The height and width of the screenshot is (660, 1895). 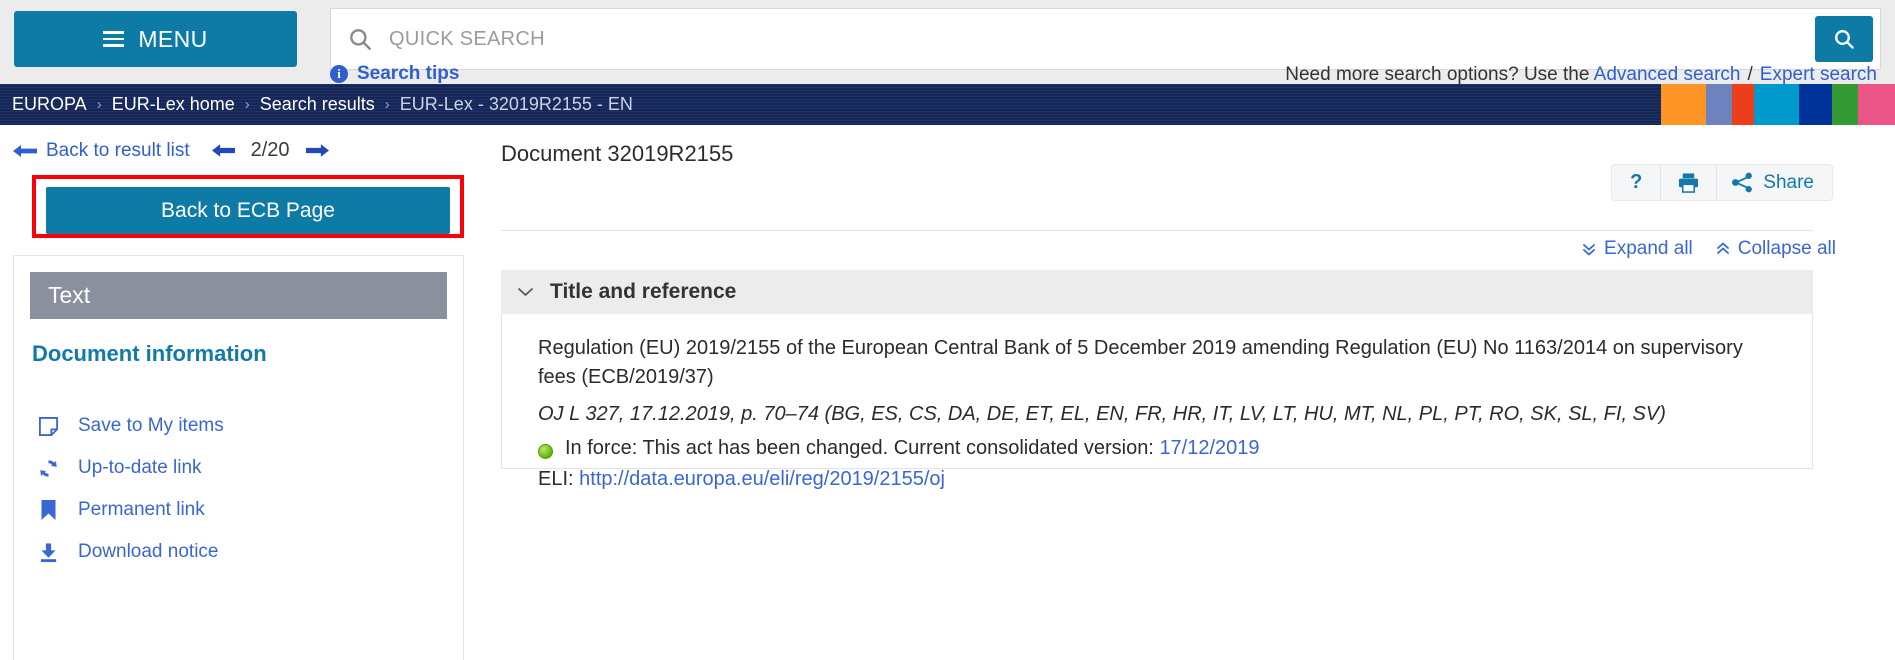 What do you see at coordinates (140, 467) in the screenshot?
I see `side-panel-item-label: Up-to-date link` at bounding box center [140, 467].